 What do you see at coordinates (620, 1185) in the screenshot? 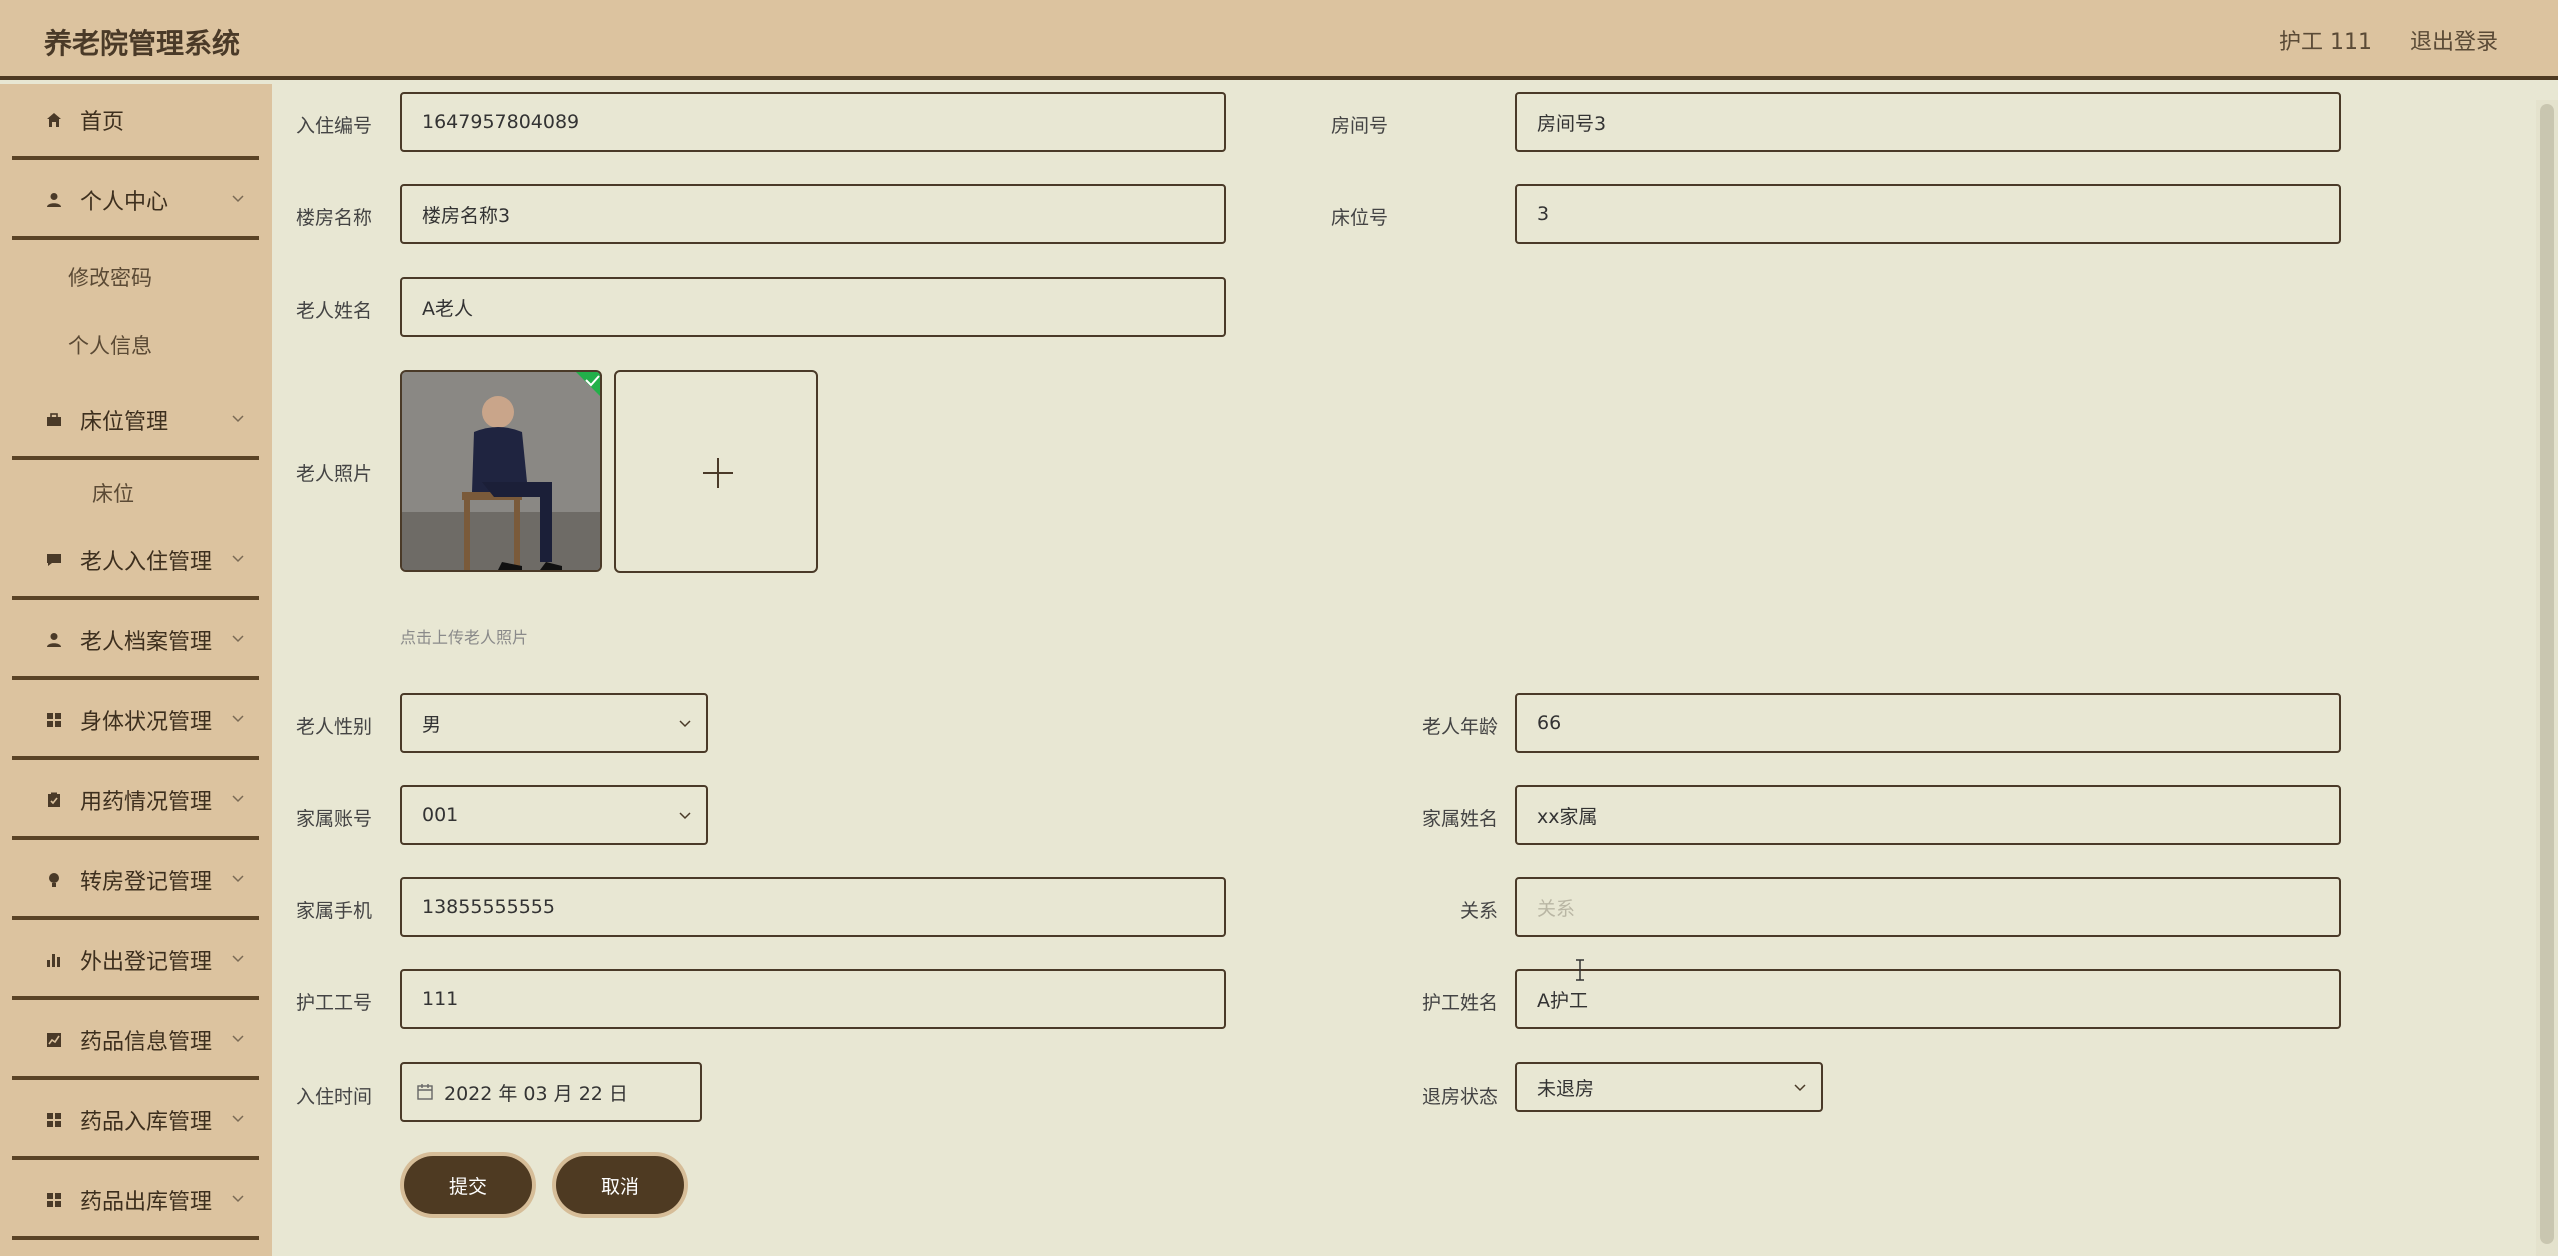
I see `cancel-button: 取消` at bounding box center [620, 1185].